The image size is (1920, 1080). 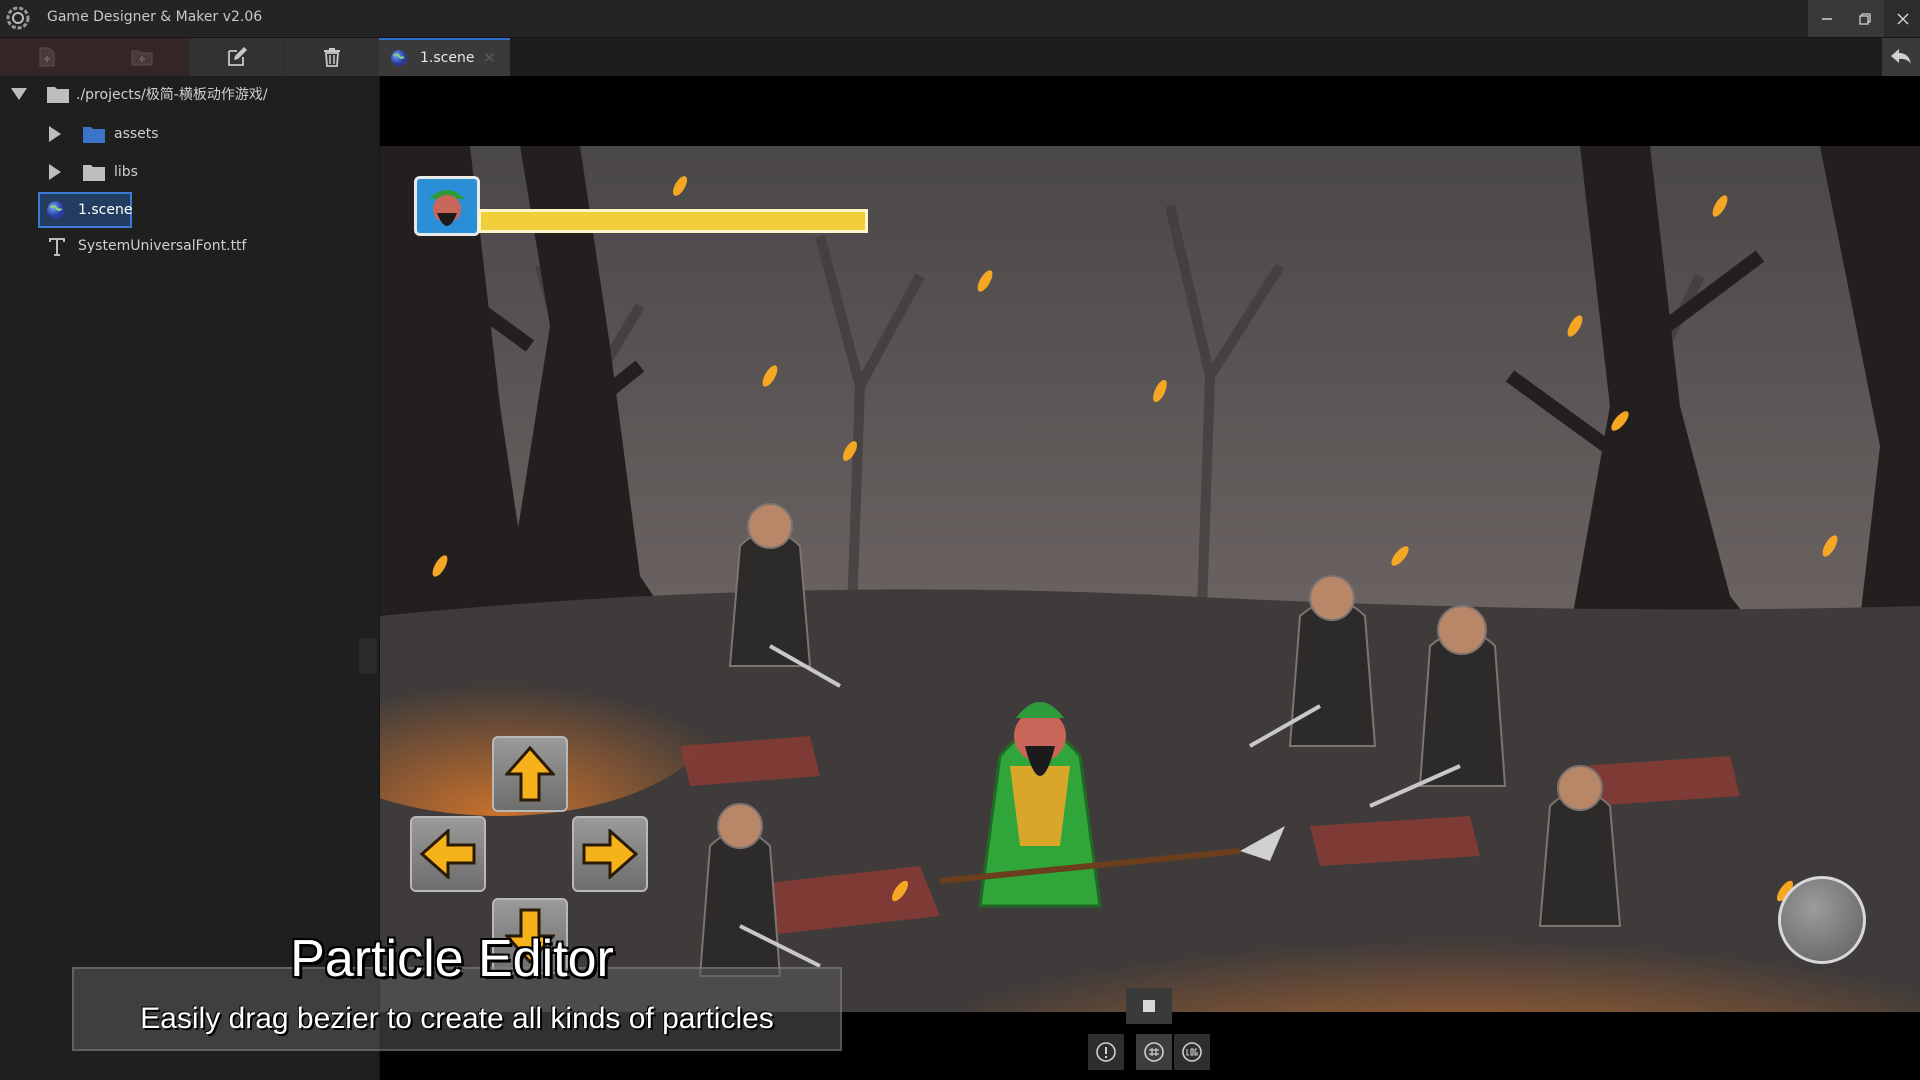 I want to click on tree-item-libs: libs, so click(x=93, y=172).